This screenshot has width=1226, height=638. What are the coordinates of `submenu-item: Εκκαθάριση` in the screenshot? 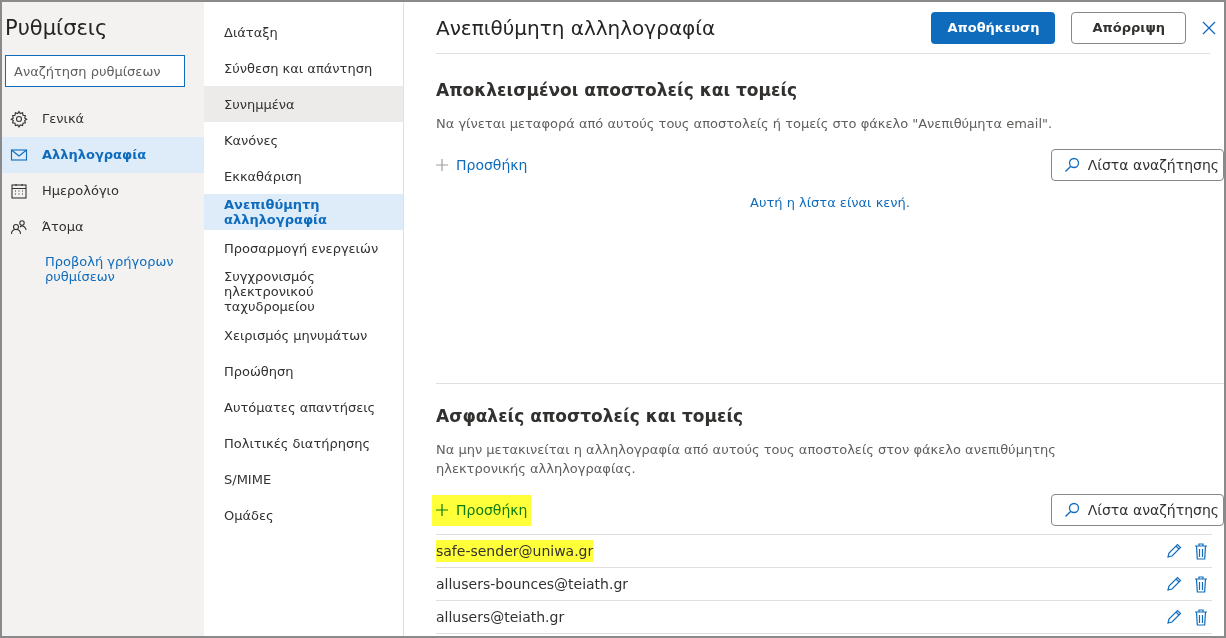 It's located at (303, 176).